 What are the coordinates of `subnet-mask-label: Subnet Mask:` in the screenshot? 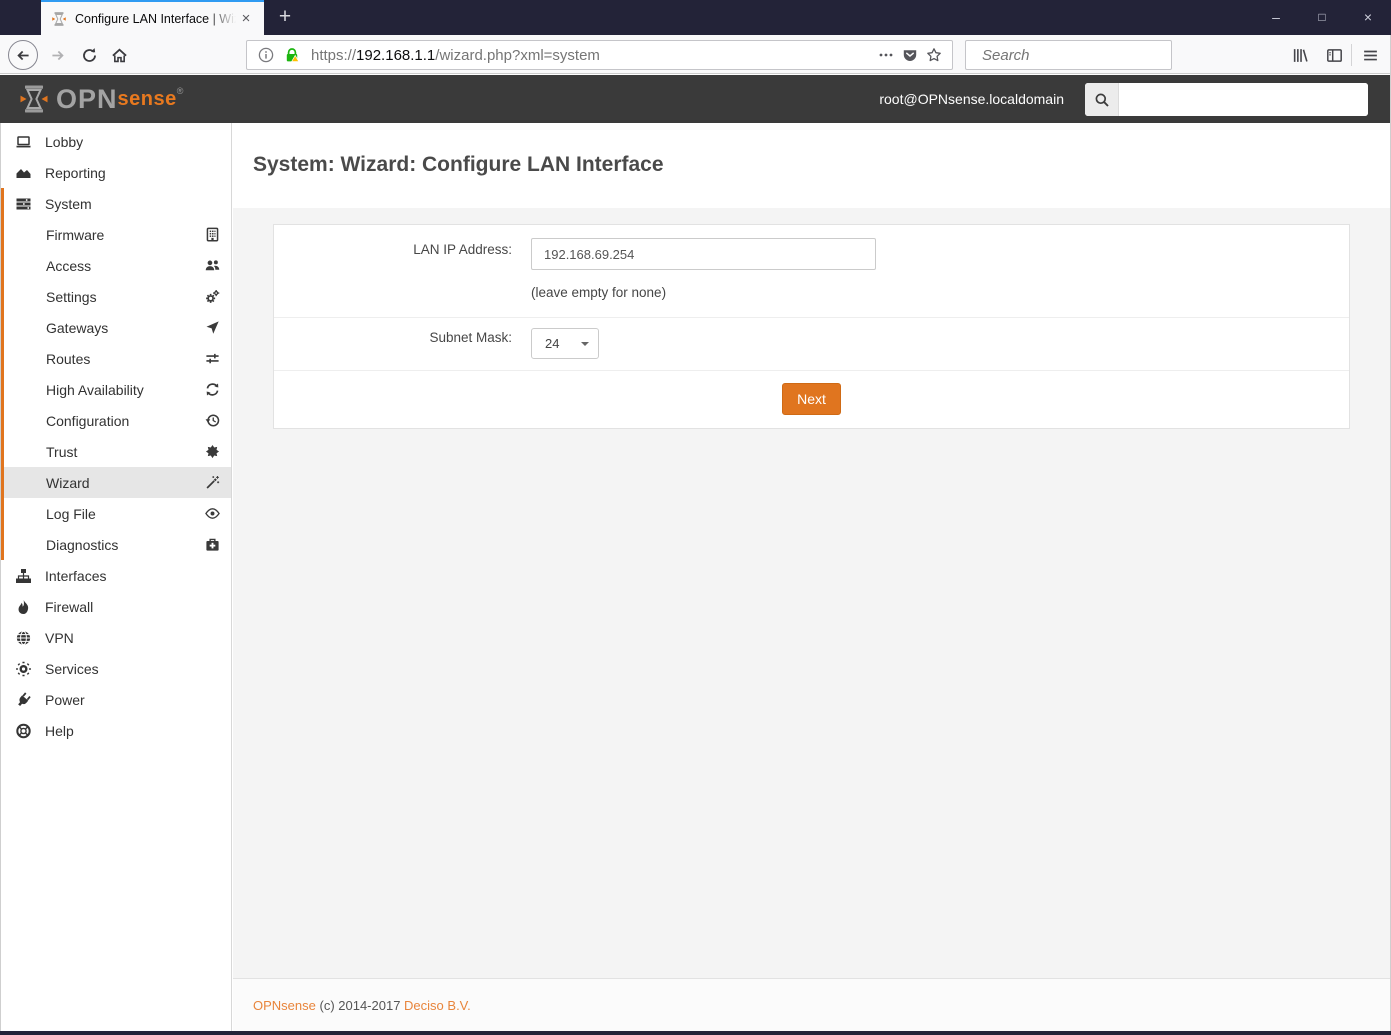 It's located at (470, 337).